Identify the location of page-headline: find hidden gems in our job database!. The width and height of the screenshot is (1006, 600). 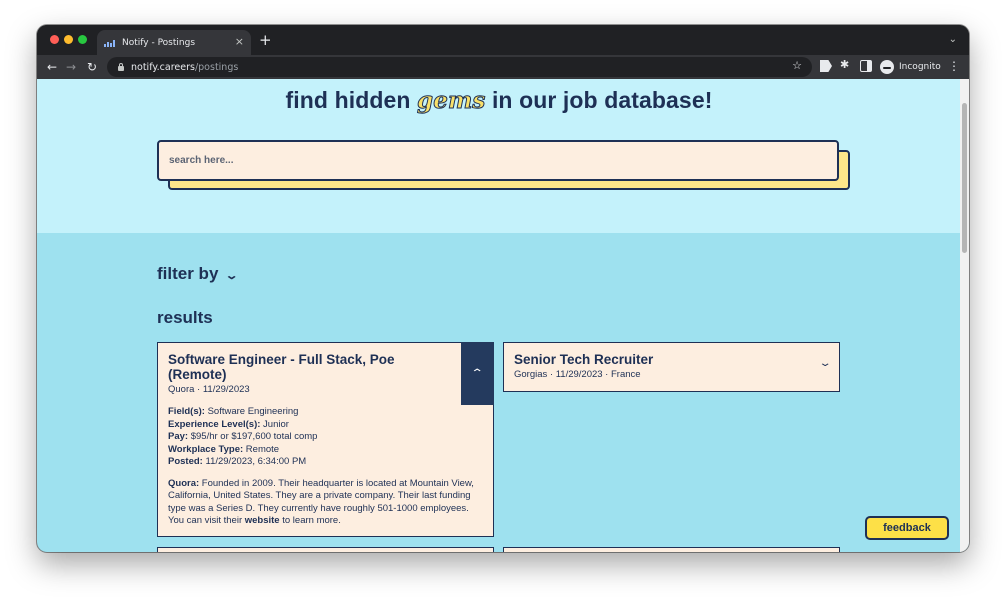
(499, 101).